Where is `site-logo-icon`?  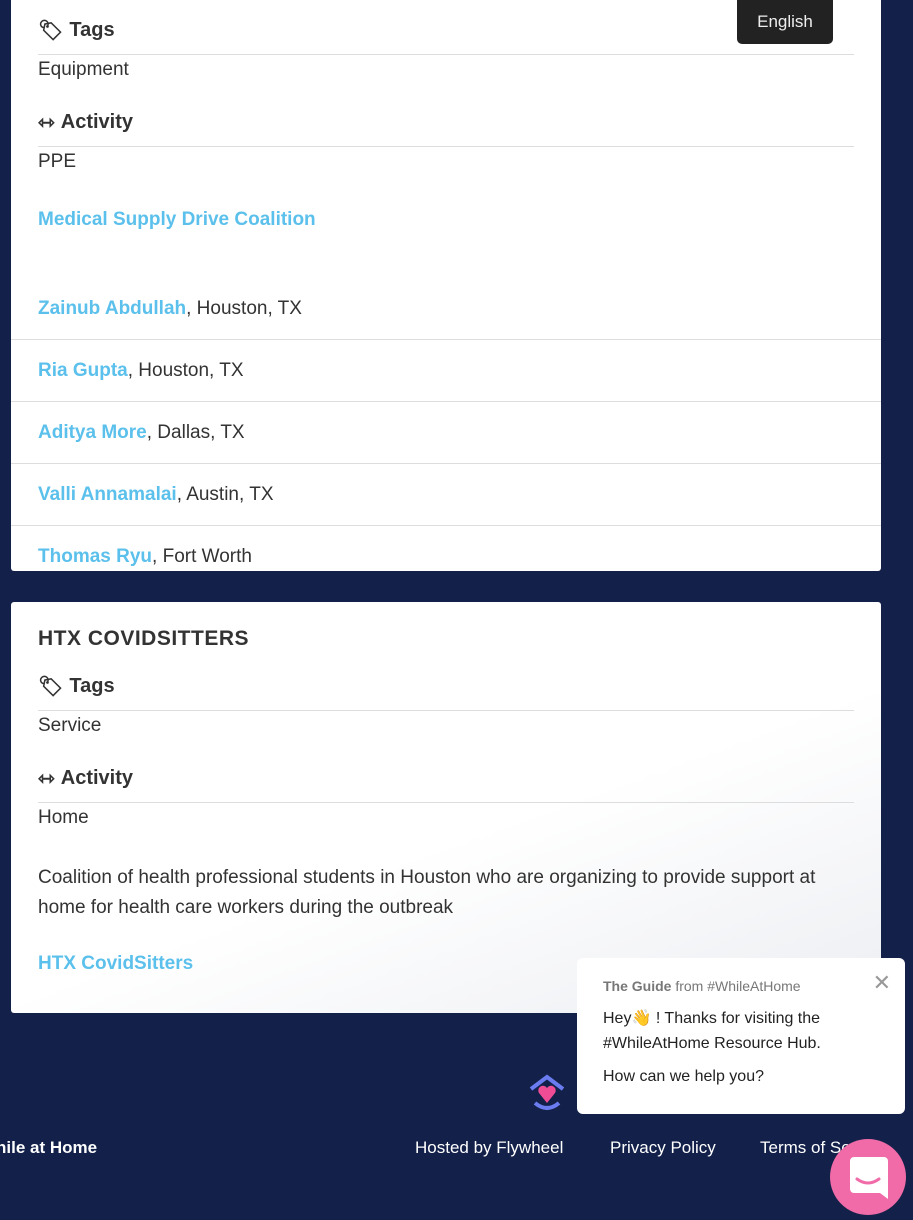 site-logo-icon is located at coordinates (547, 1092).